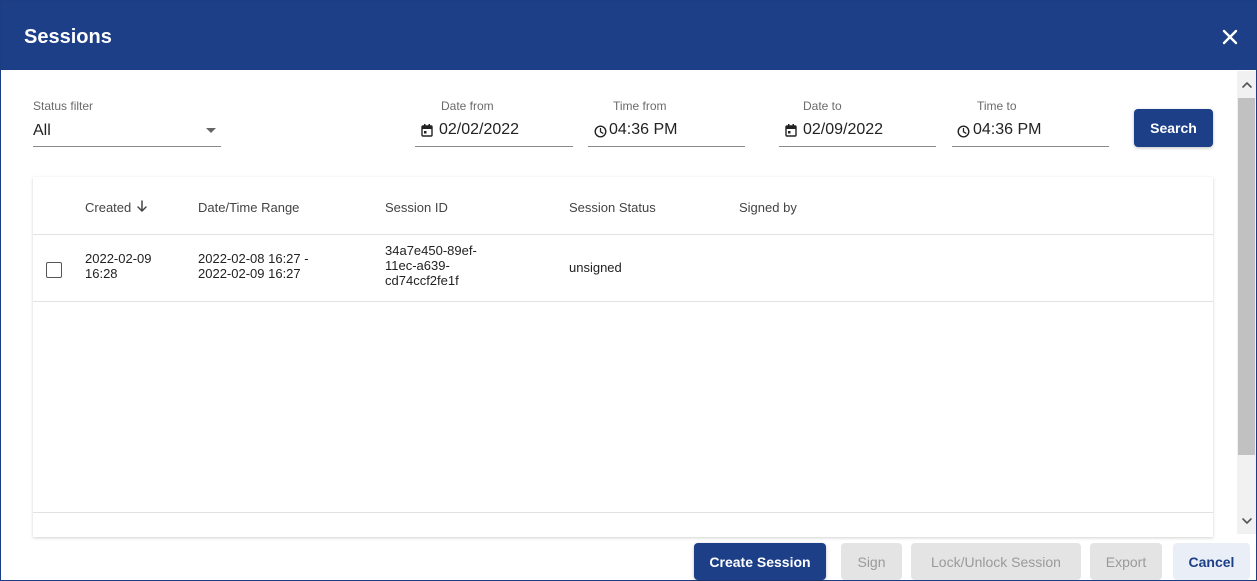 This screenshot has height=581, width=1257. Describe the element at coordinates (996, 561) in the screenshot. I see `lock-unlock-session-button: Lock/Unlock Session` at that location.